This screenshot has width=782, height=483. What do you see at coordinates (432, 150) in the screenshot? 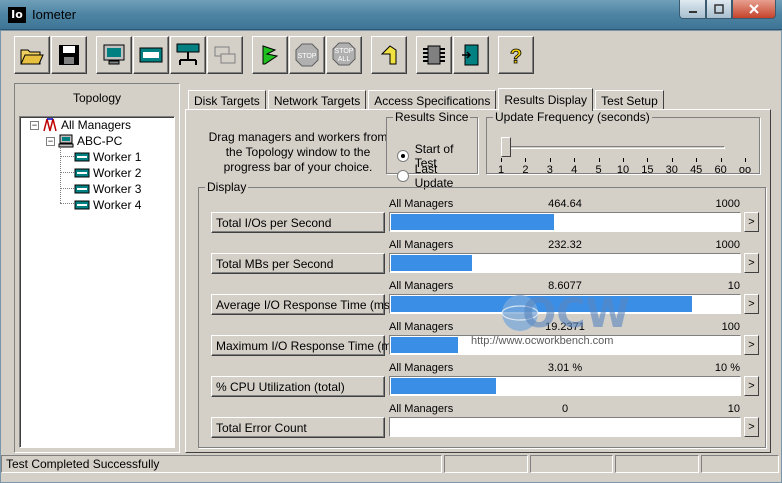
I see `results-since-group: Results Since Start of Test Last Update` at bounding box center [432, 150].